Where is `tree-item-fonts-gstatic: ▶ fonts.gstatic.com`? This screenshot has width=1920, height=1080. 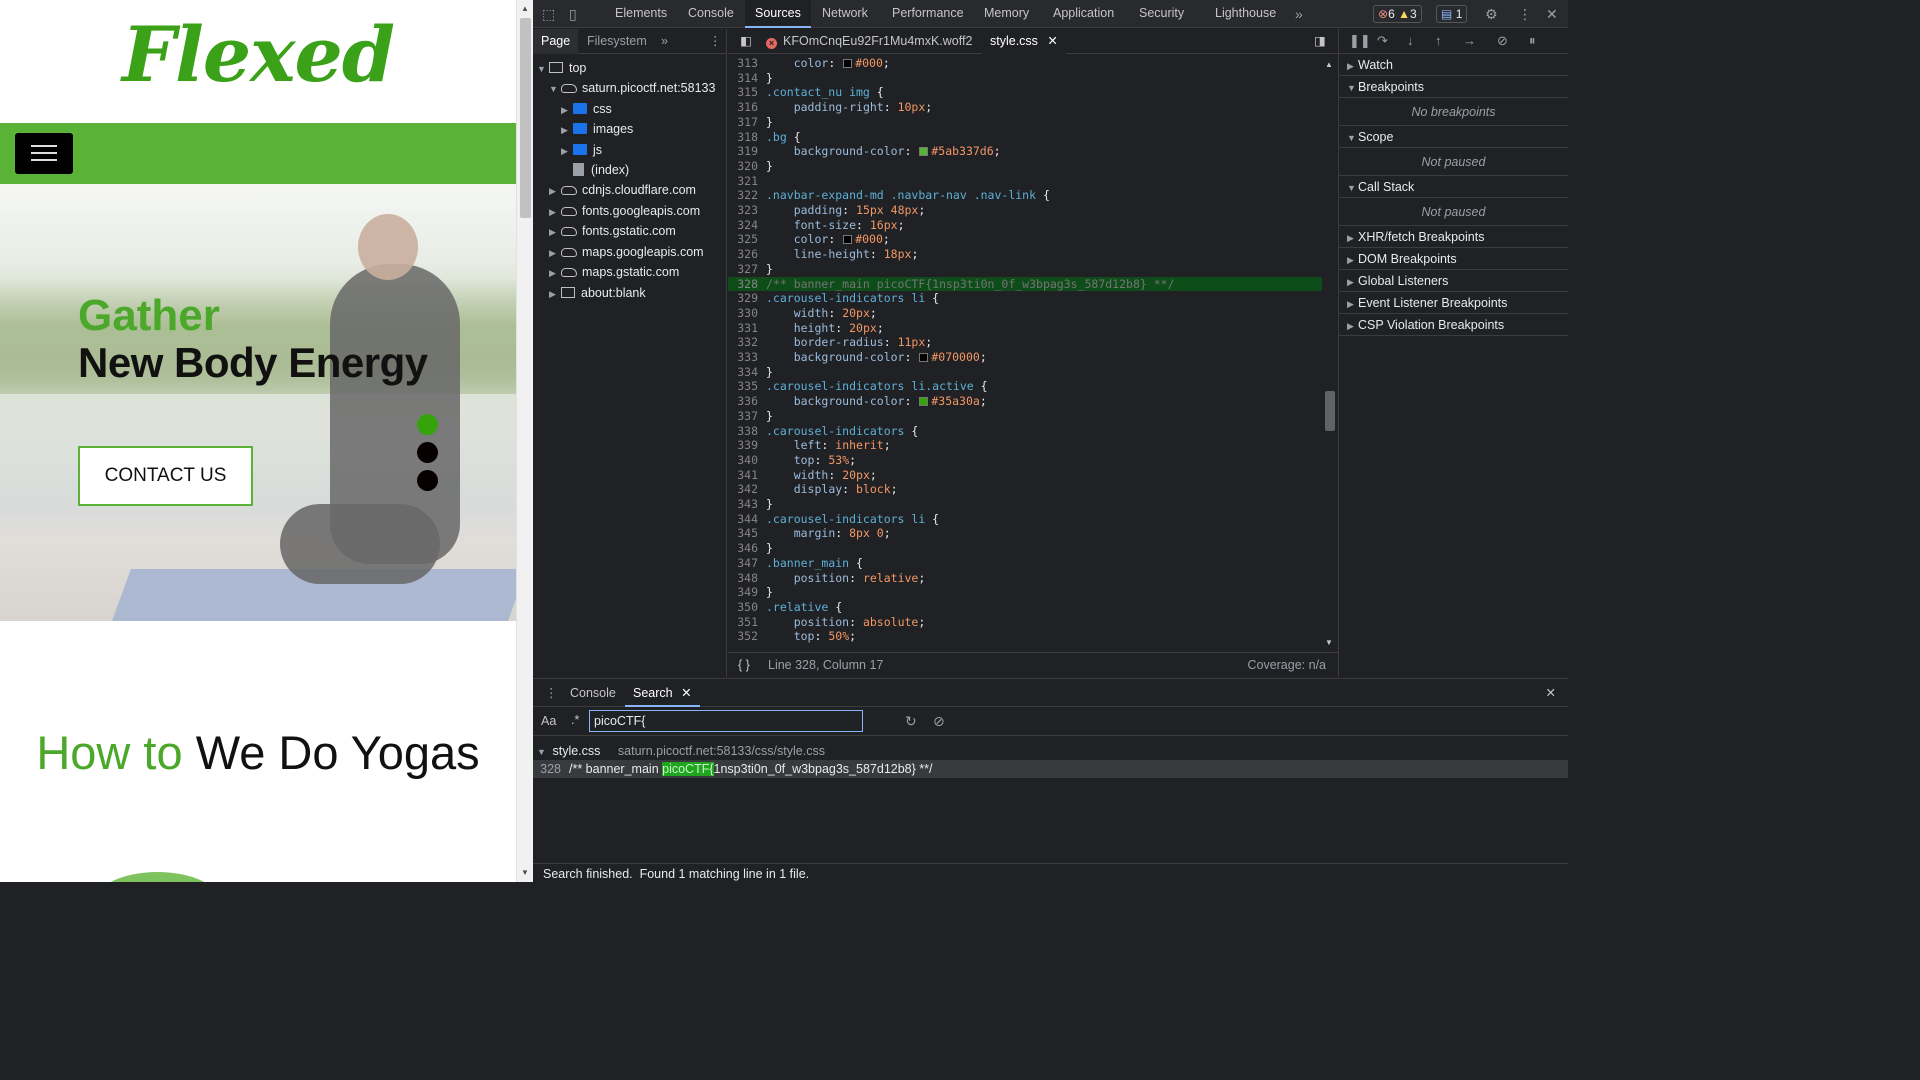 tree-item-fonts-gstatic: ▶ fonts.gstatic.com is located at coordinates (612, 231).